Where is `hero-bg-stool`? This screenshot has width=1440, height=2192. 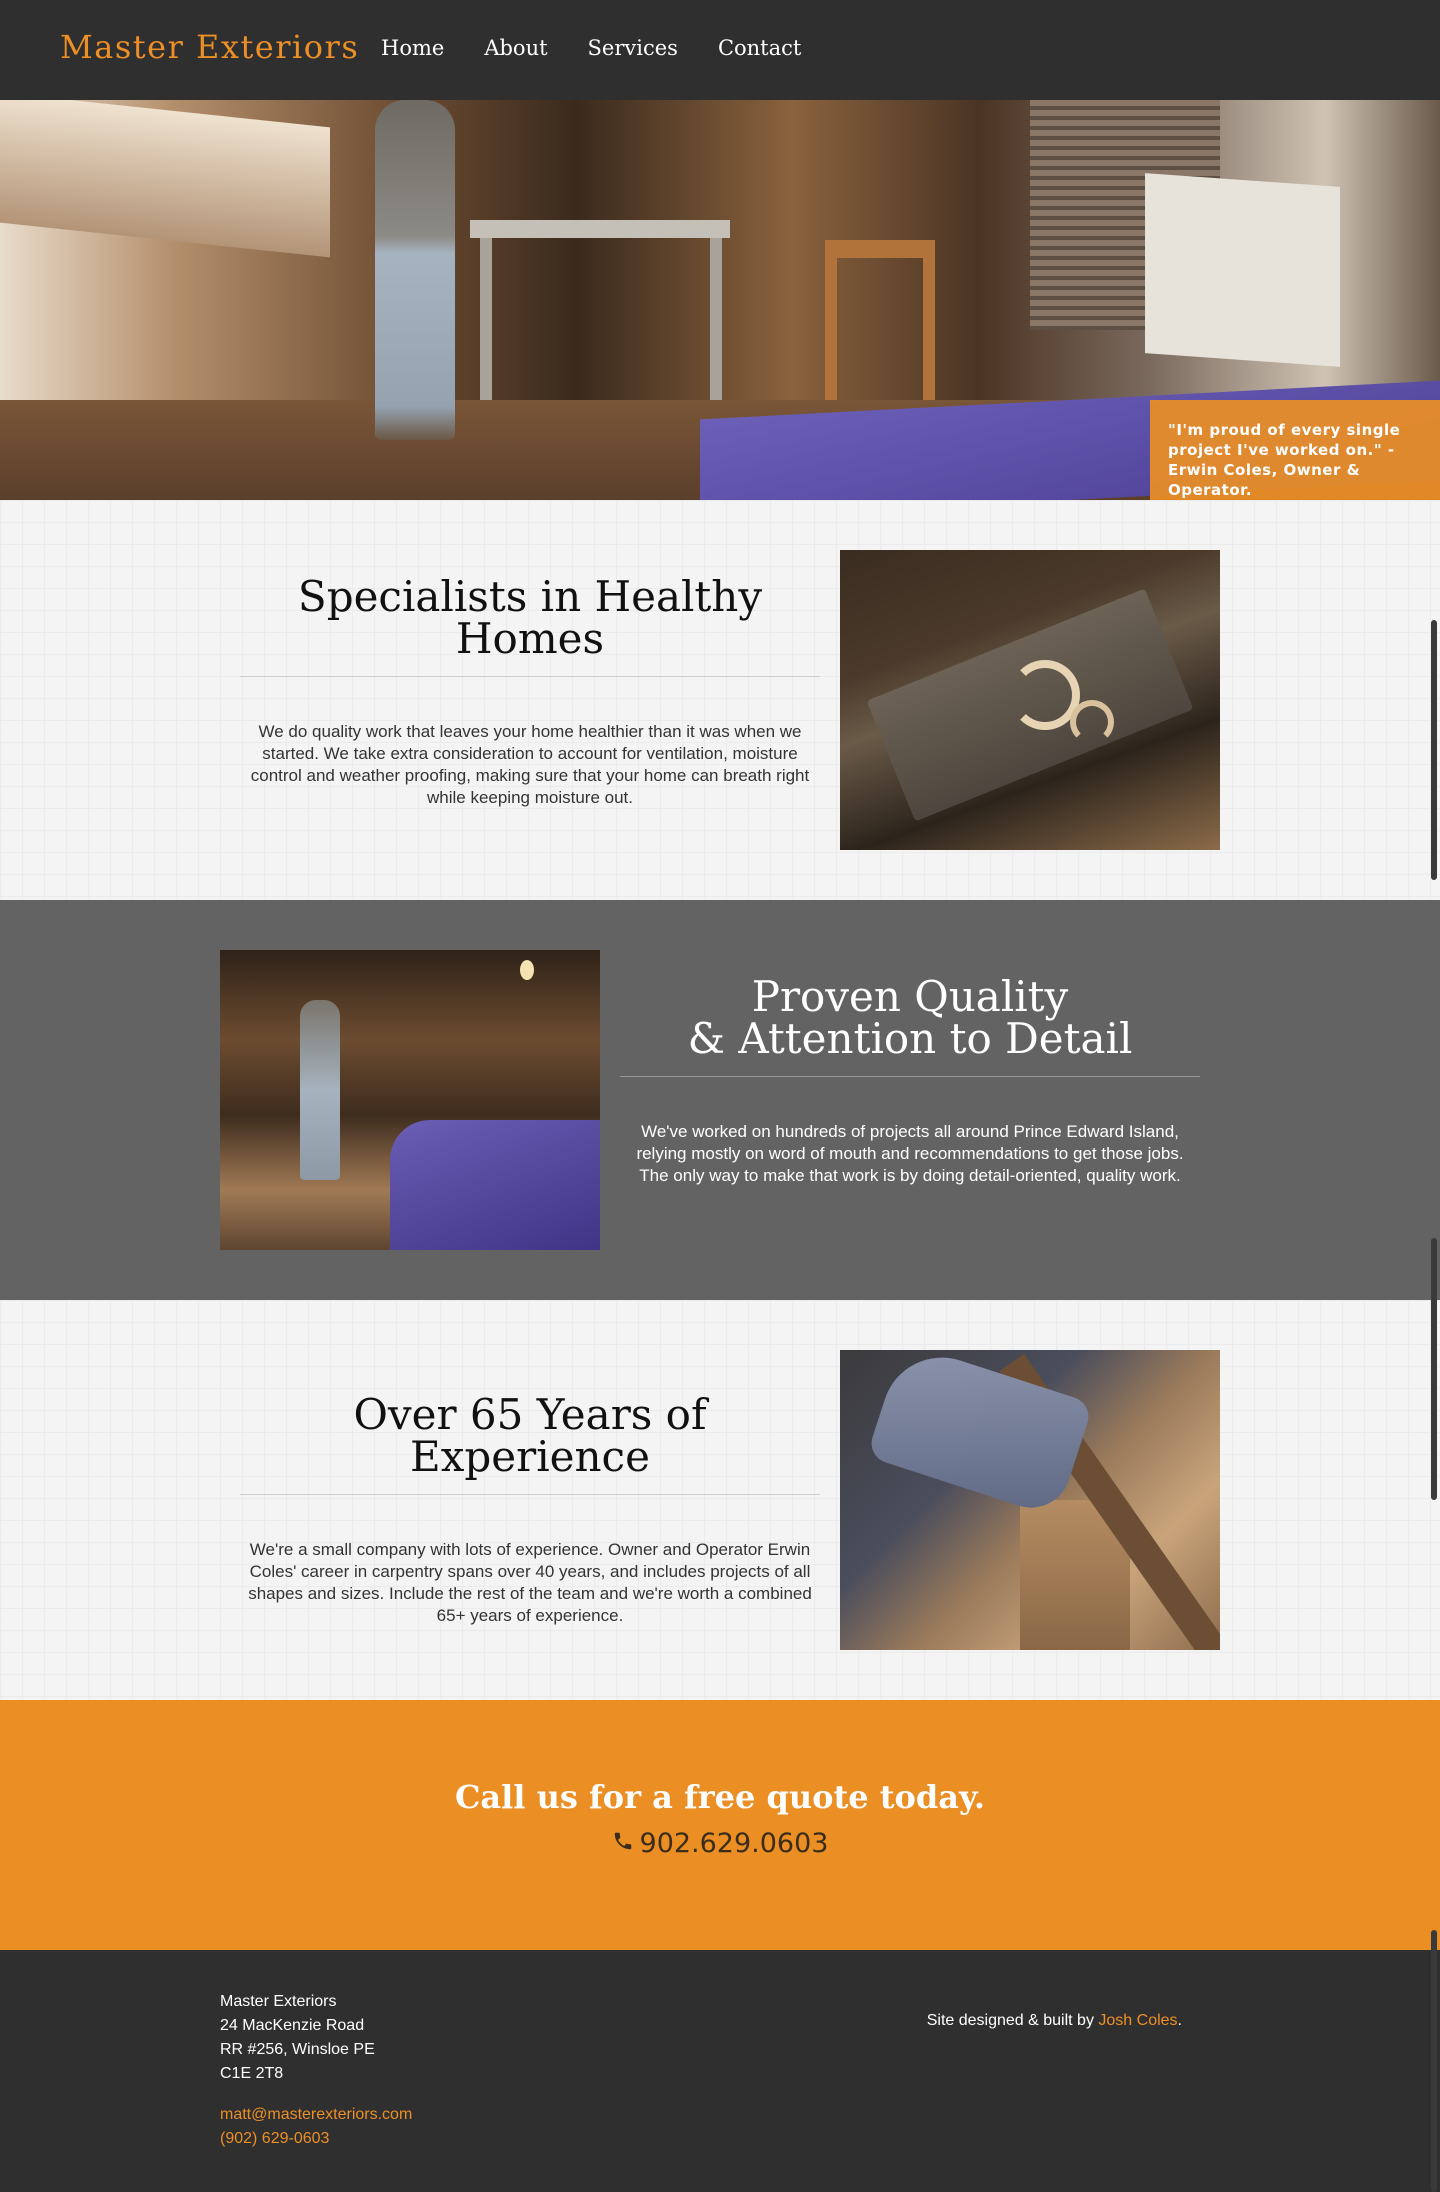 hero-bg-stool is located at coordinates (880, 330).